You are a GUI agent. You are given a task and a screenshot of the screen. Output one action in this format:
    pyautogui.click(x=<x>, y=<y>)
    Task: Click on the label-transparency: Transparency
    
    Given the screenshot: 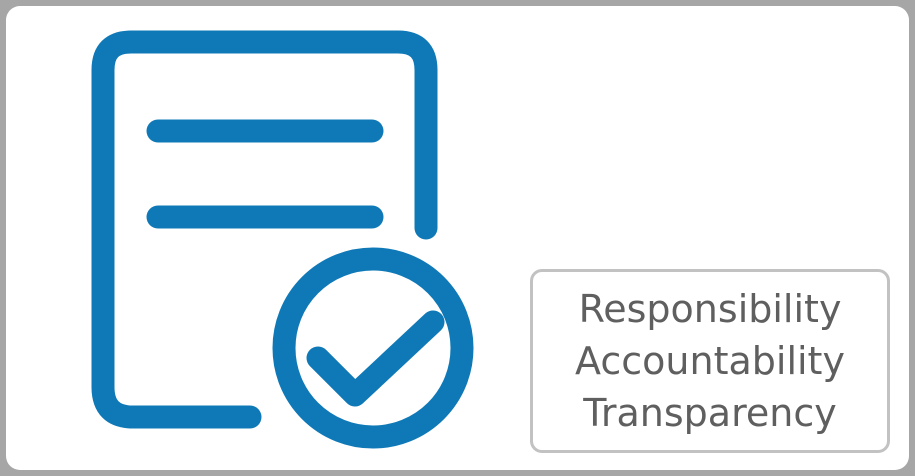 What is the action you would take?
    pyautogui.click(x=710, y=413)
    